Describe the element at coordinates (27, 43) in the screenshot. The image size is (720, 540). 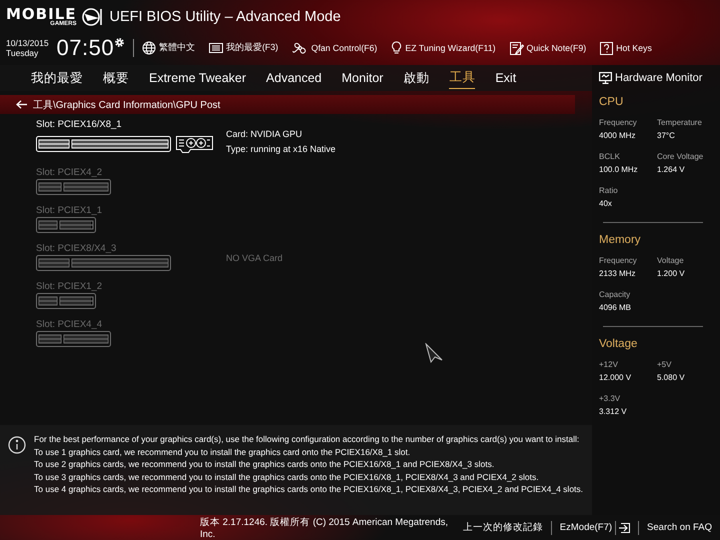
I see `date-text: 10/13/2015` at that location.